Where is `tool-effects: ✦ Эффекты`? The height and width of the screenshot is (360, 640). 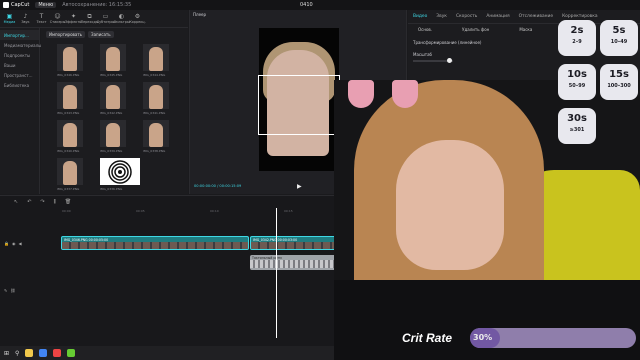
tool-effects: ✦ Эффекты is located at coordinates (73, 19).